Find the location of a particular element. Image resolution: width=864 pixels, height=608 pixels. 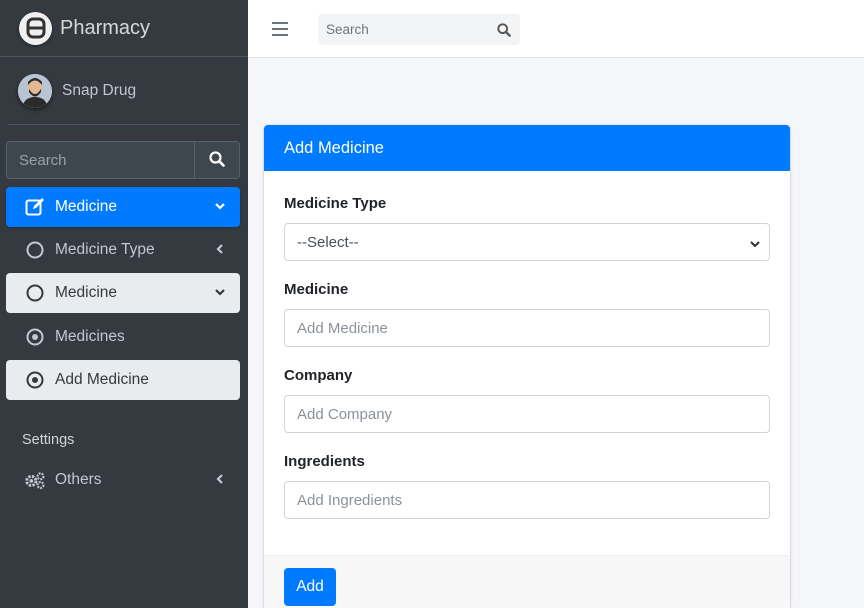

sidebar-search is located at coordinates (123, 160).